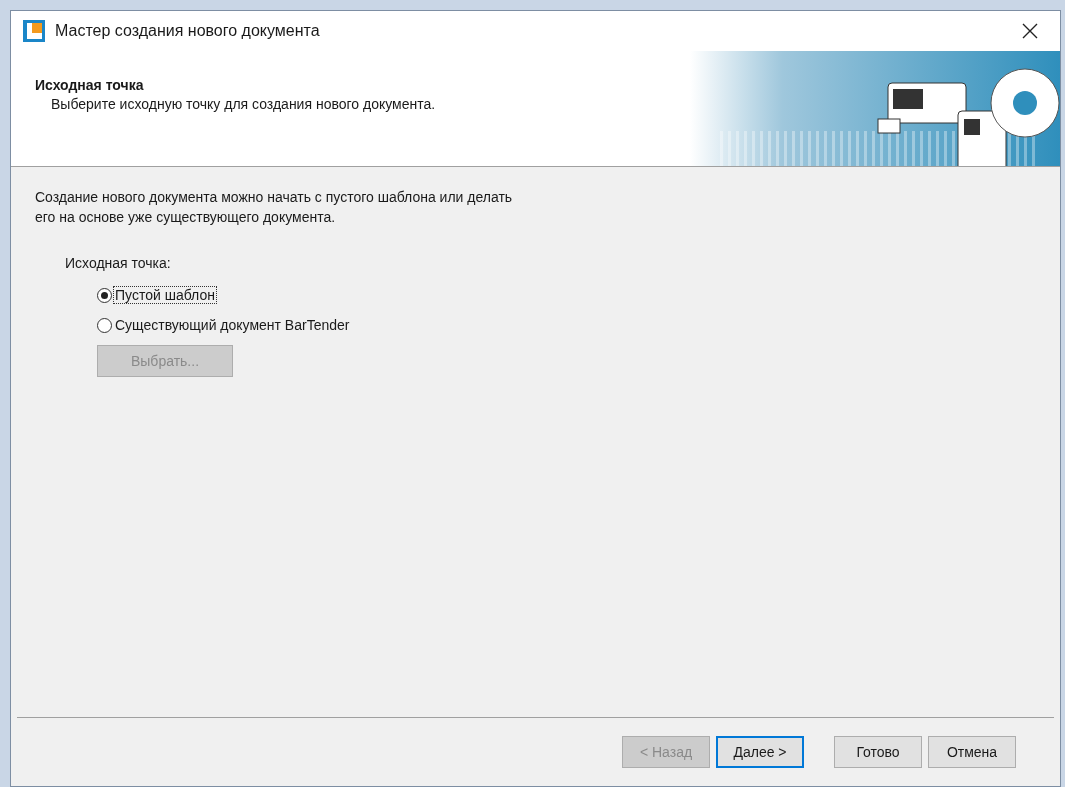 The image size is (1065, 787). Describe the element at coordinates (232, 325) in the screenshot. I see `option-label: Существующий документ BarTender` at that location.